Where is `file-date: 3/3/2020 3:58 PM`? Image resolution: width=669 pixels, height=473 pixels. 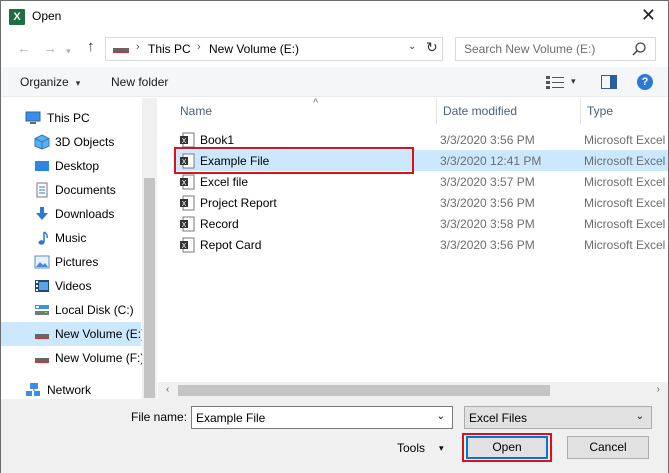 file-date: 3/3/2020 3:58 PM is located at coordinates (487, 224).